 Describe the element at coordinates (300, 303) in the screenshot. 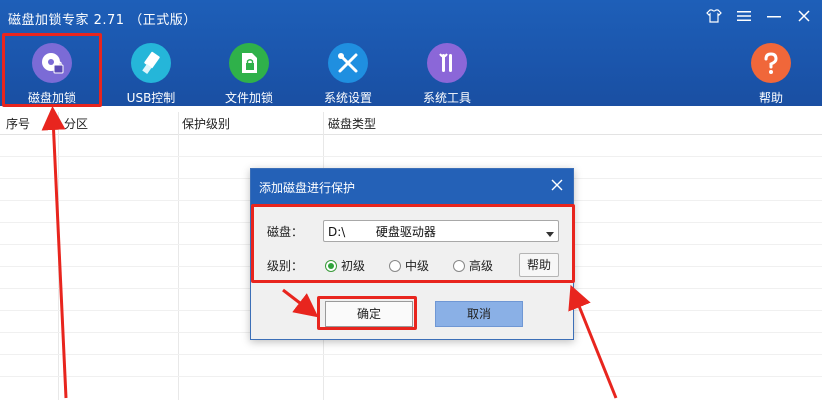

I see `arrow-to-ok-button` at that location.